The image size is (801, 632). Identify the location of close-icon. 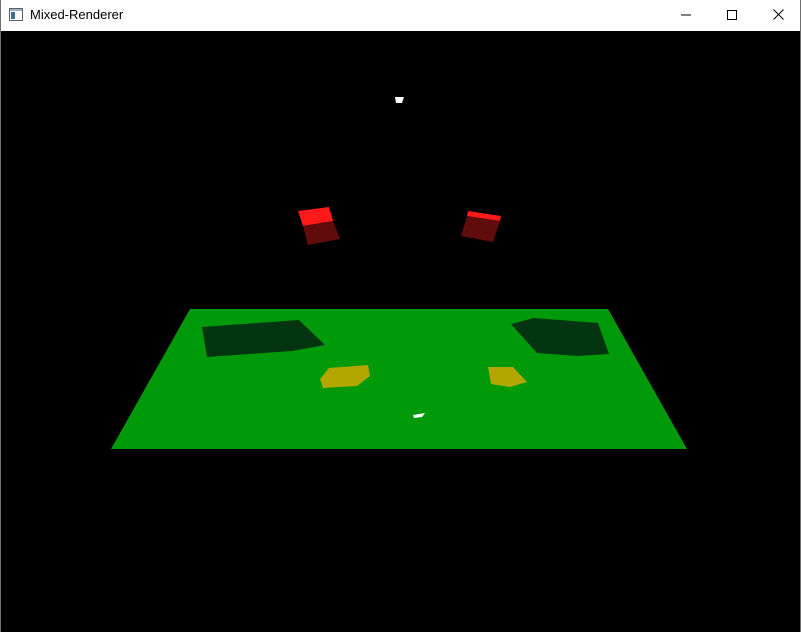
(778, 16).